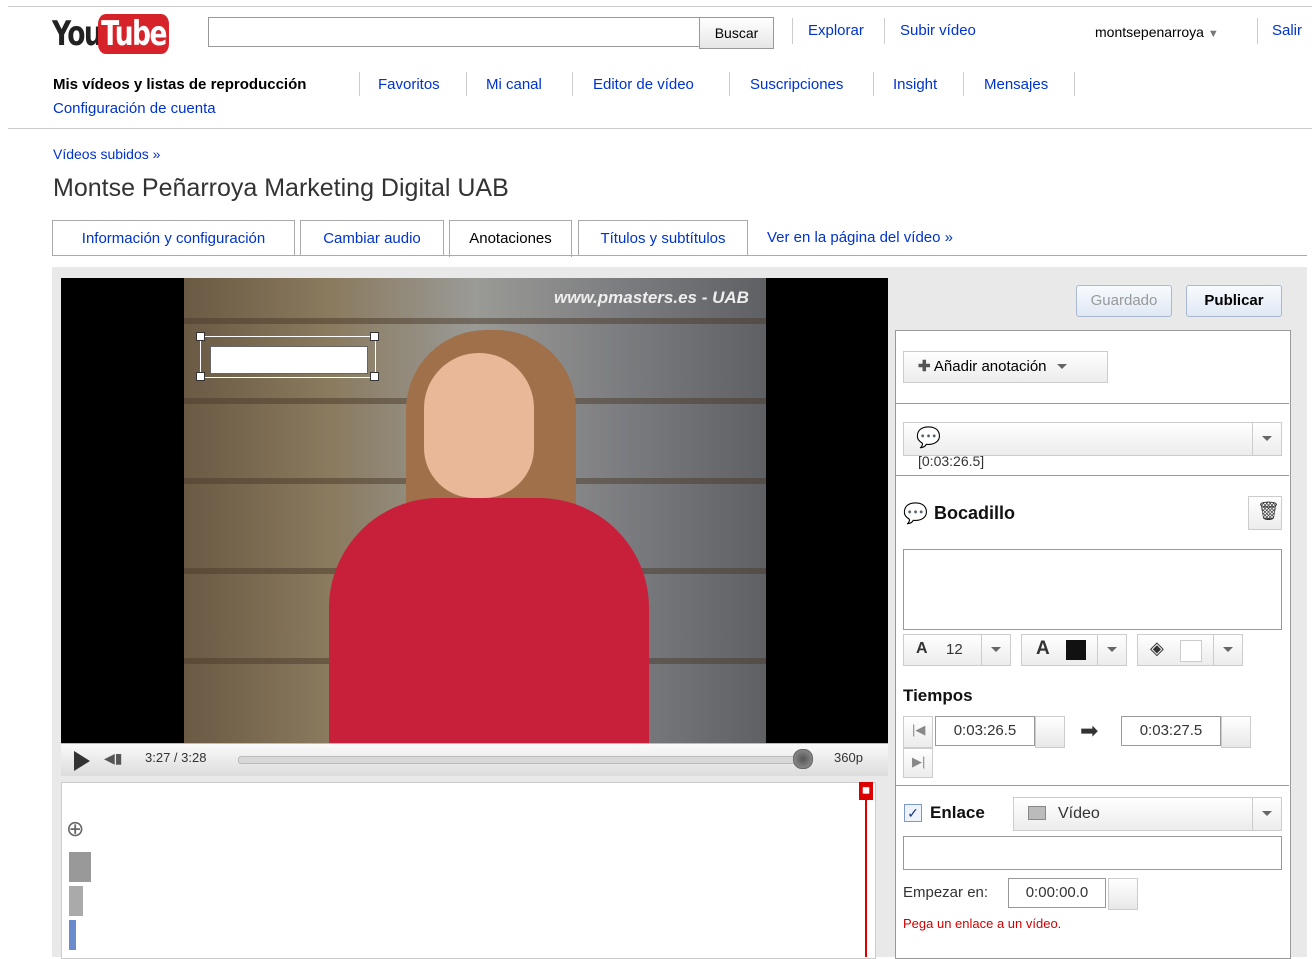  Describe the element at coordinates (860, 237) in the screenshot. I see `view-video-link: Ver en la página del vídeo »` at that location.